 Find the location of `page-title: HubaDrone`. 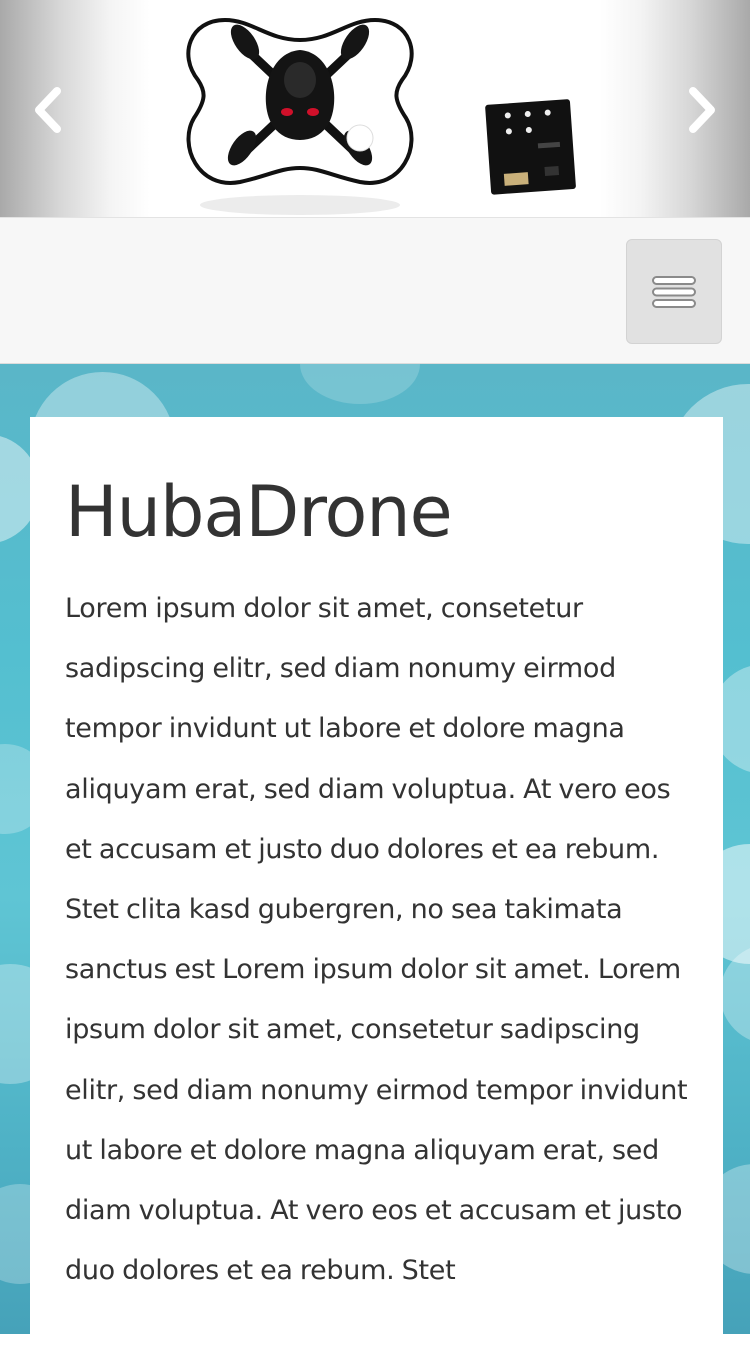

page-title: HubaDrone is located at coordinates (259, 512).